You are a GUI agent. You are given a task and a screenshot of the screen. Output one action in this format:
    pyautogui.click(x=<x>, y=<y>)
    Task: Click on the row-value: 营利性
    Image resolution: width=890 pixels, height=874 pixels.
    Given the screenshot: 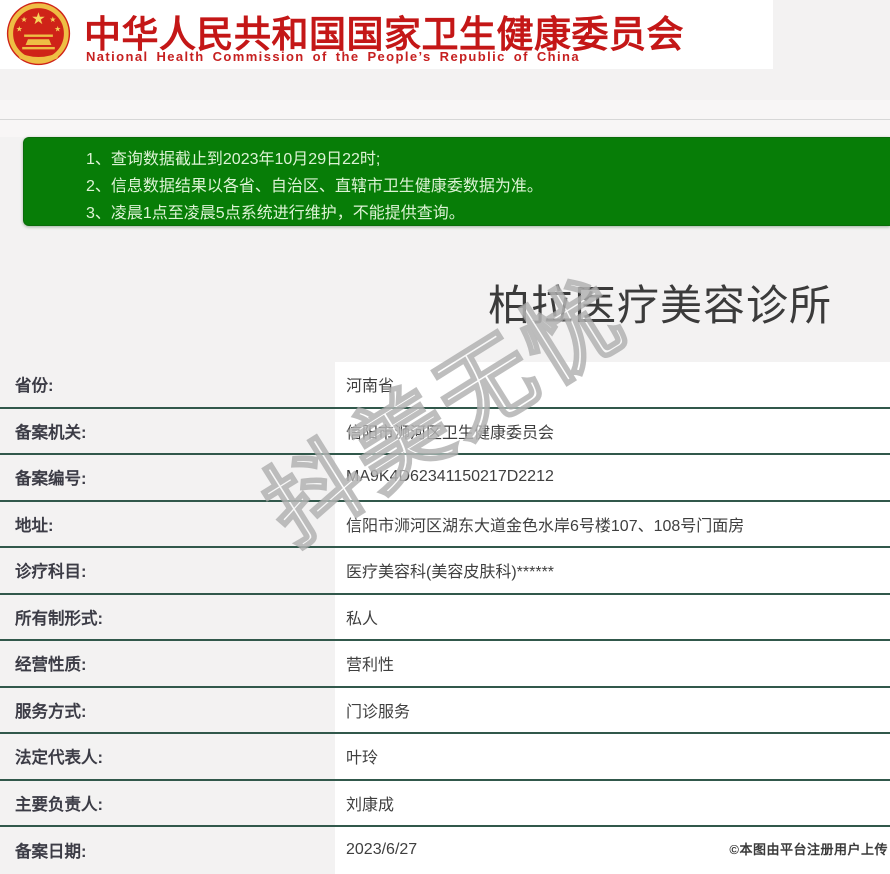 What is the action you would take?
    pyautogui.click(x=612, y=663)
    